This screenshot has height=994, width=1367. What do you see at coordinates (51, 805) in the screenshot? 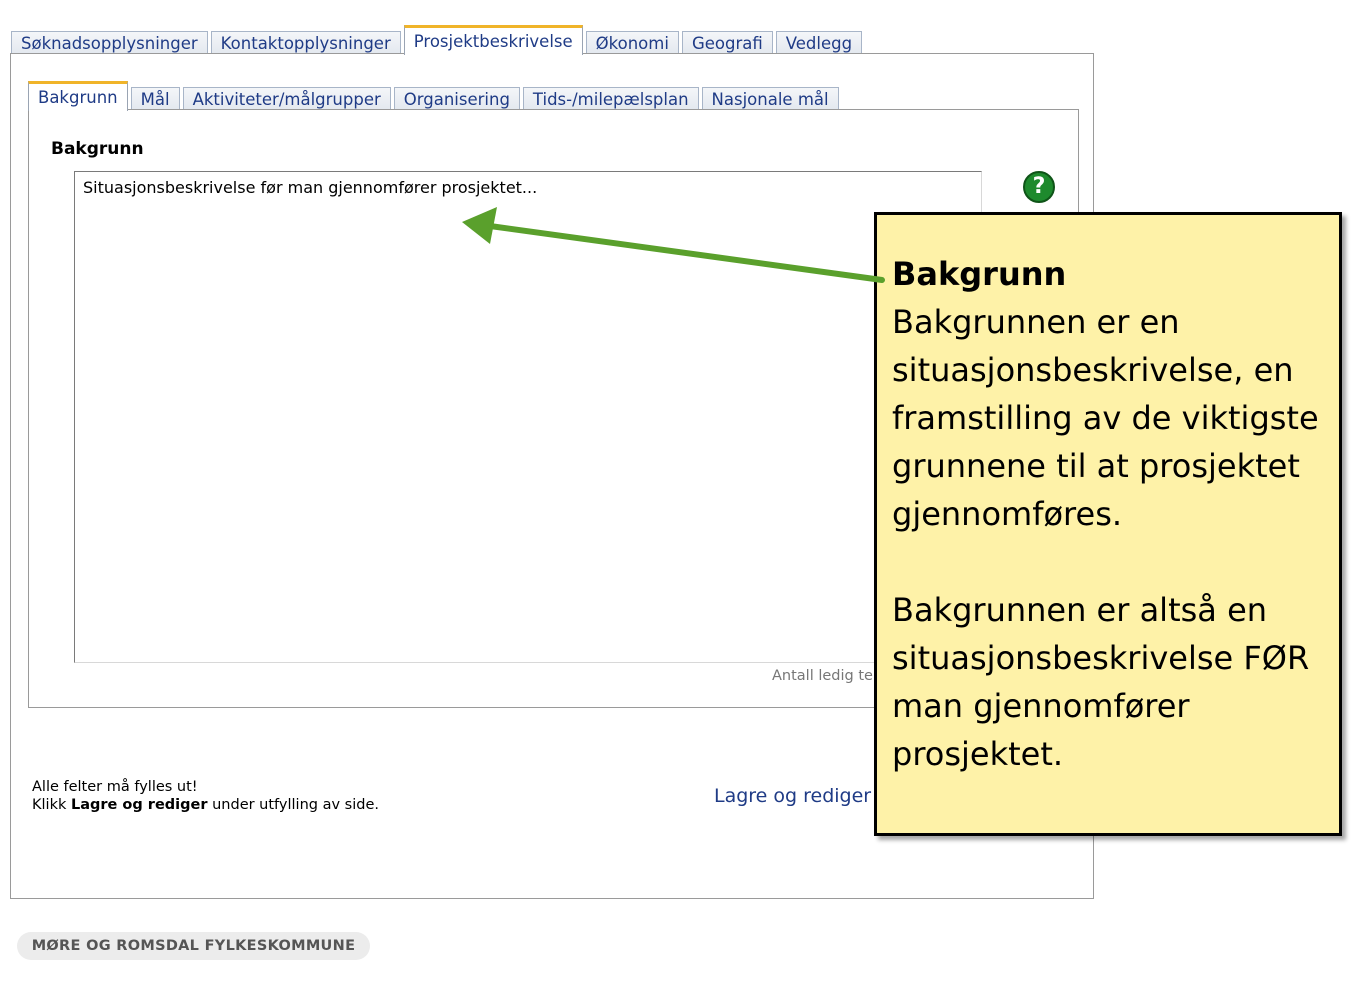
I see `note-prefix: Klikk` at bounding box center [51, 805].